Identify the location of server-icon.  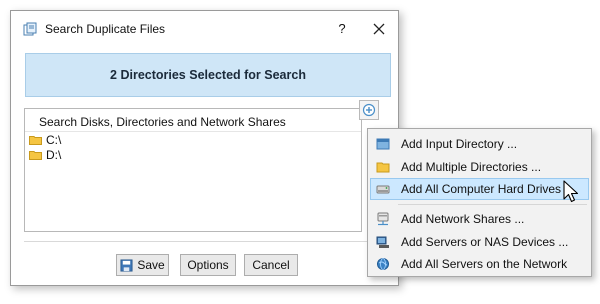
(382, 242).